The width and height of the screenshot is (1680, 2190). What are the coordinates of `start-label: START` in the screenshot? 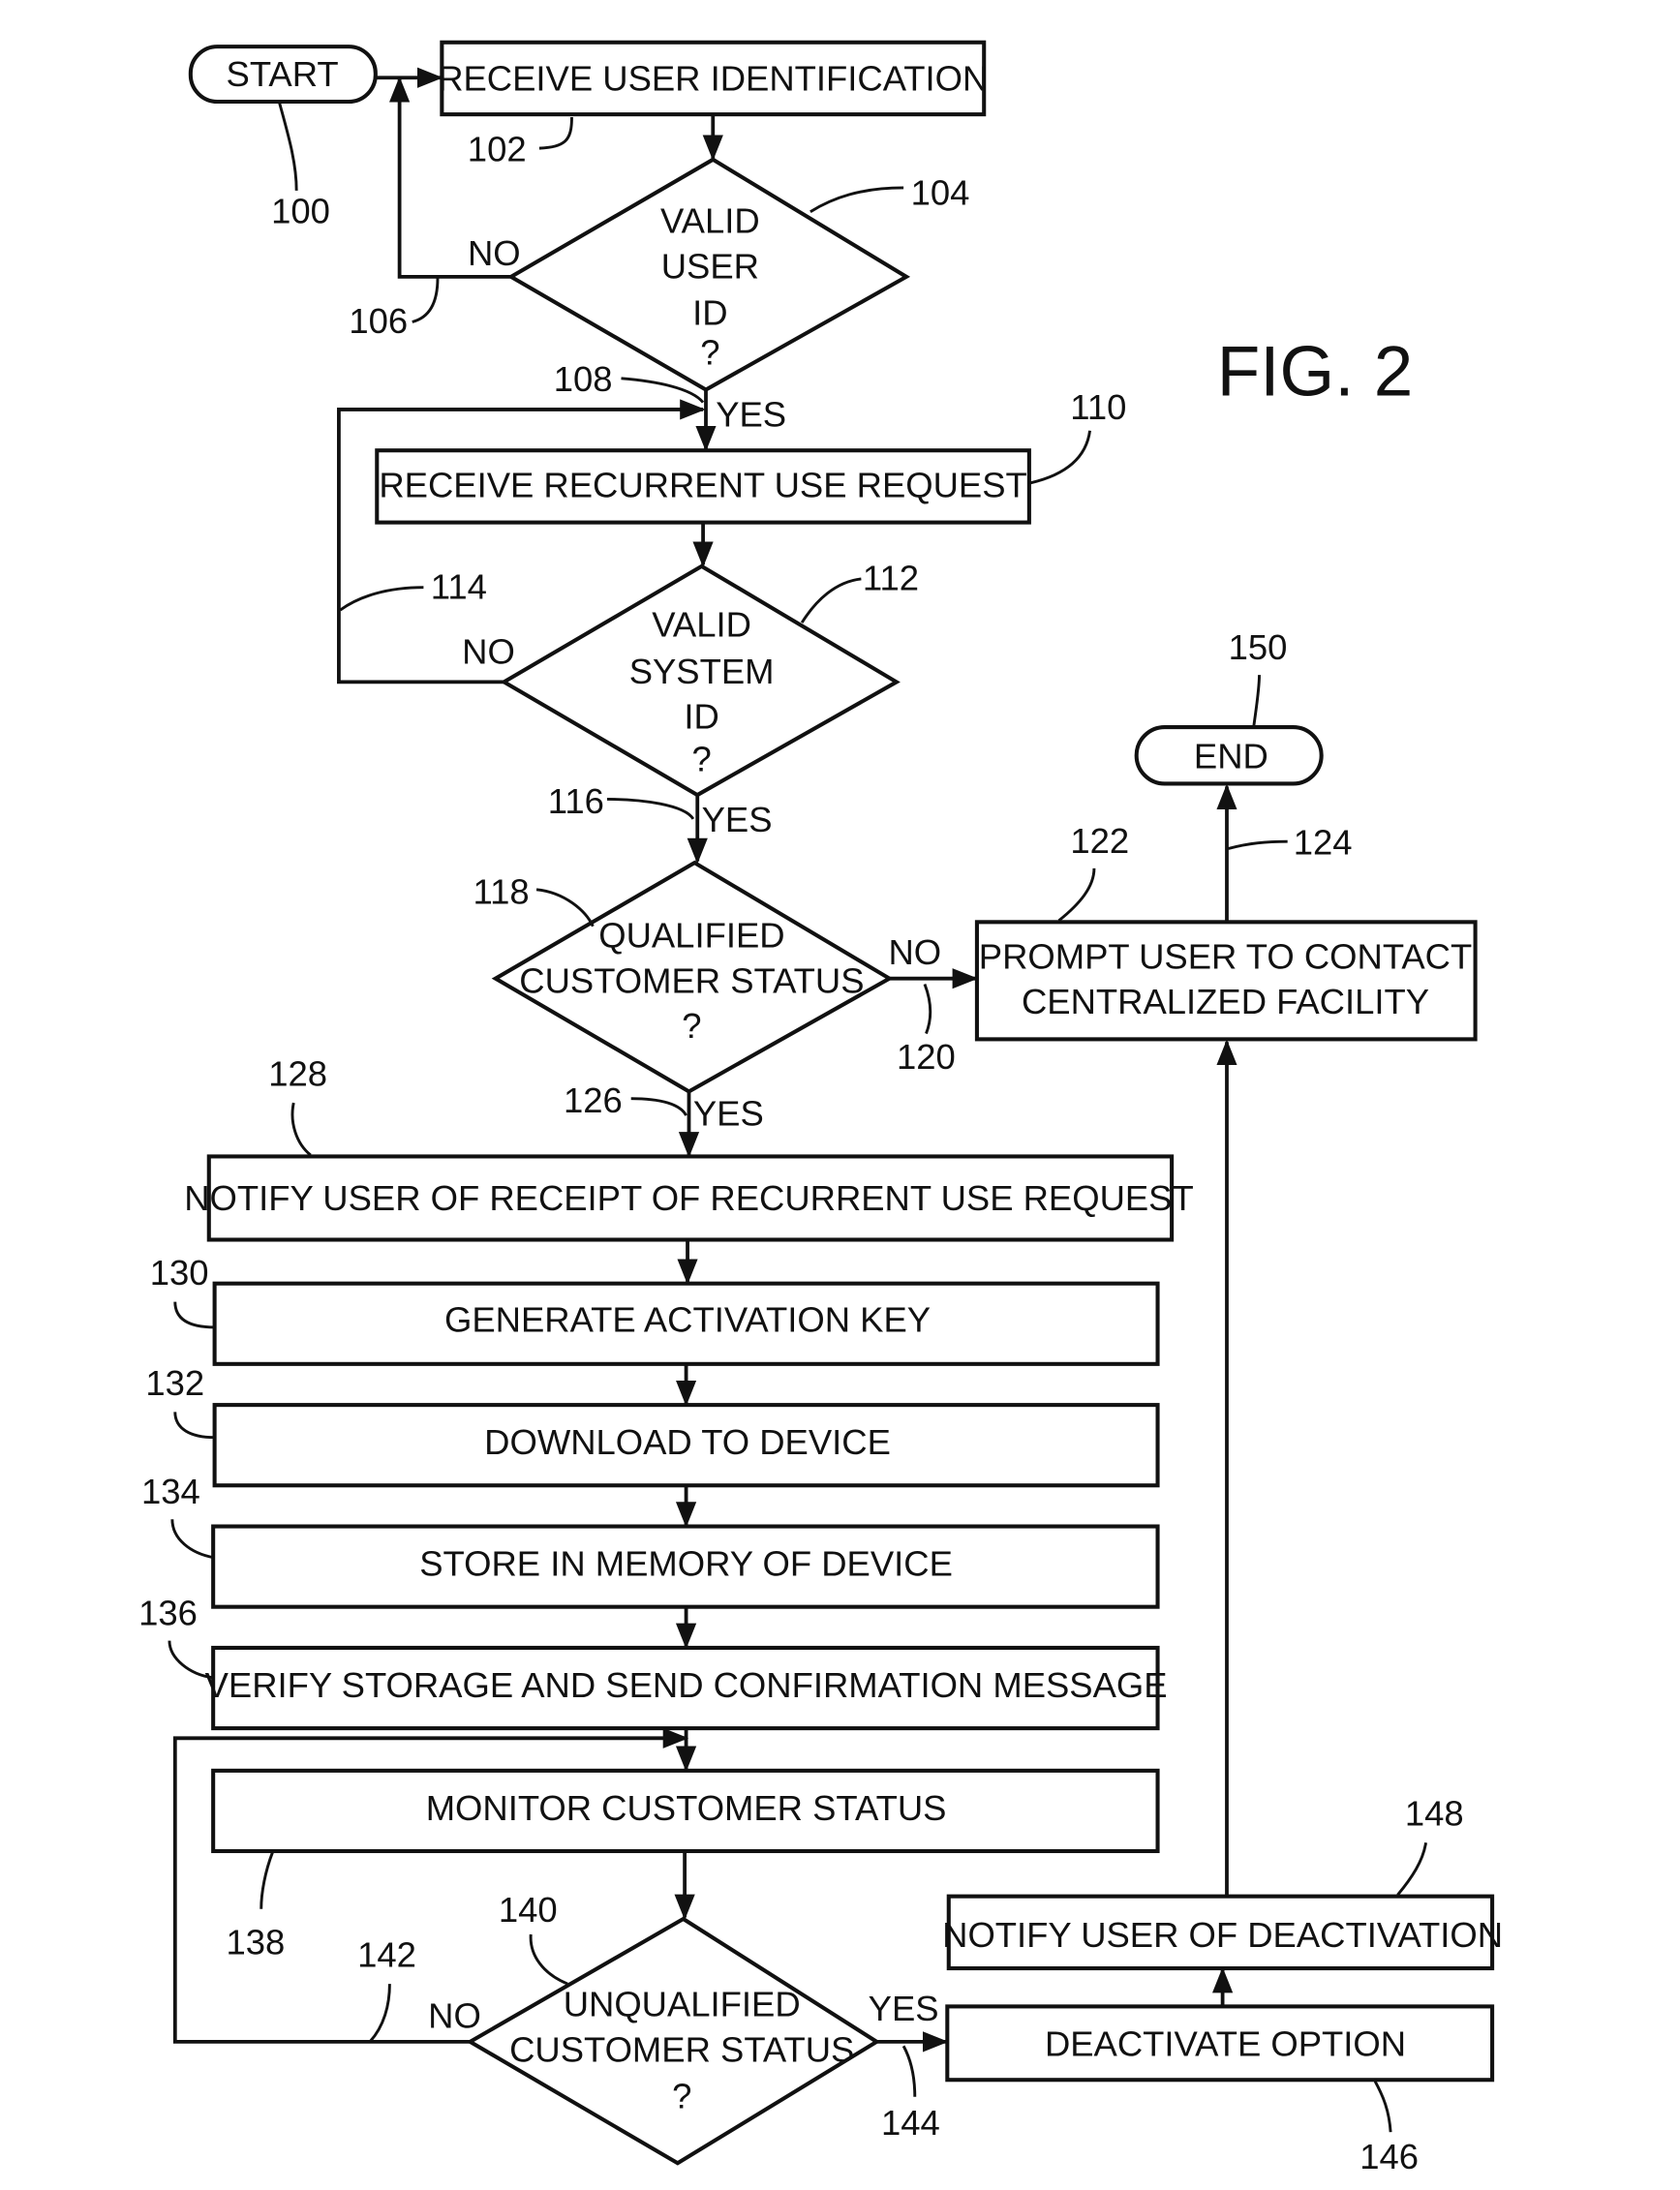 It's located at (283, 74).